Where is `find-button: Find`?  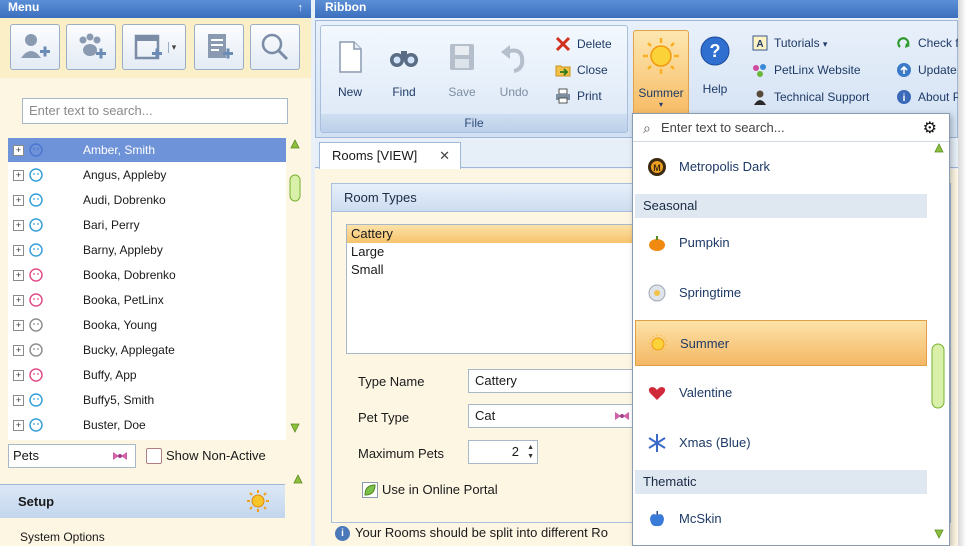
find-button: Find is located at coordinates (404, 69).